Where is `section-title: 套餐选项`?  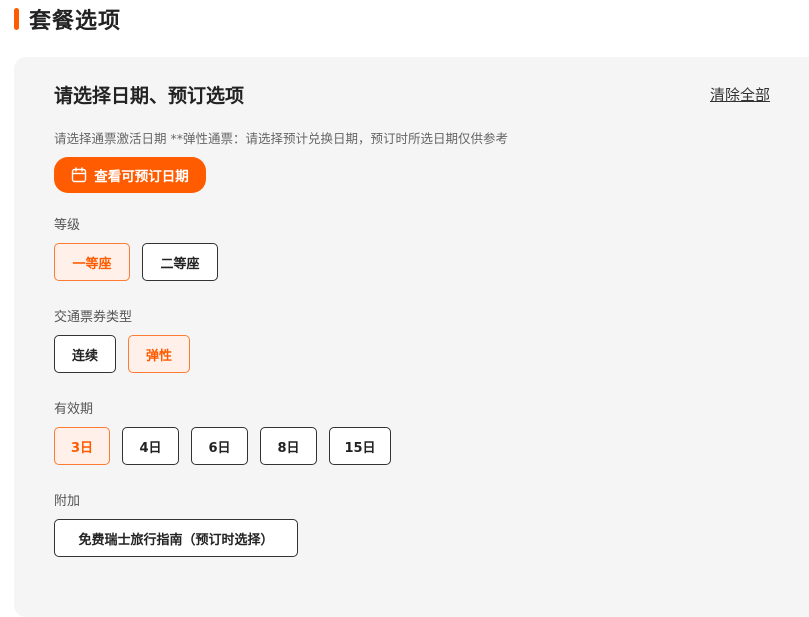
section-title: 套餐选项 is located at coordinates (75, 21).